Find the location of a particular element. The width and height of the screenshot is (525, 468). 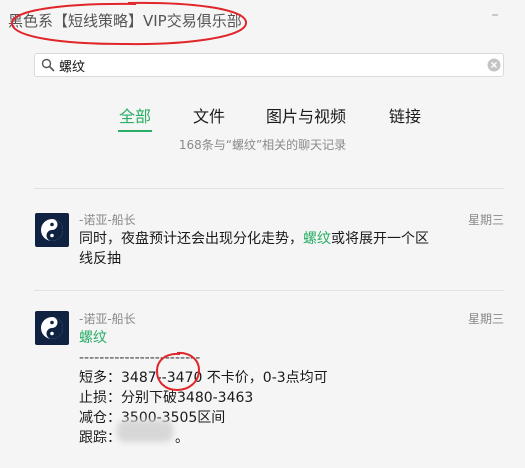

text: 同时，夜盘预计还会出现分化走势， is located at coordinates (191, 239).